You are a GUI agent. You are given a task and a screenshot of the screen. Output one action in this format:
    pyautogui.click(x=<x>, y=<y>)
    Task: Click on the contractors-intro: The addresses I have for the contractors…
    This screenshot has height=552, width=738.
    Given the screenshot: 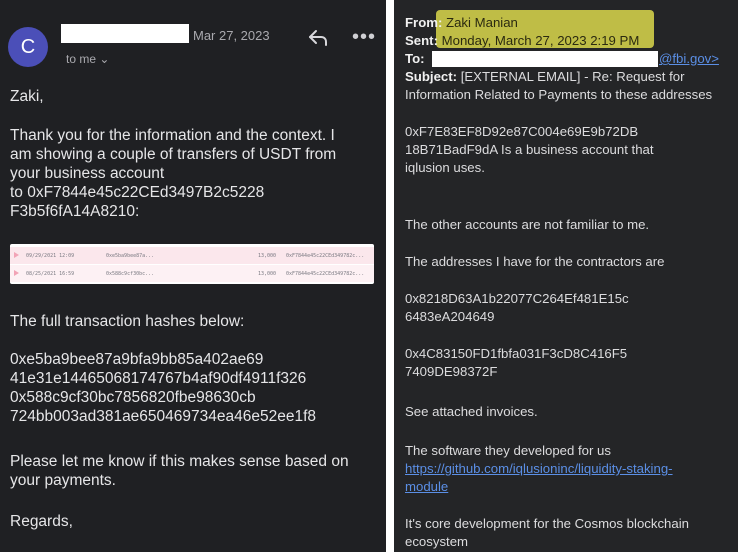 What is the action you would take?
    pyautogui.click(x=535, y=261)
    